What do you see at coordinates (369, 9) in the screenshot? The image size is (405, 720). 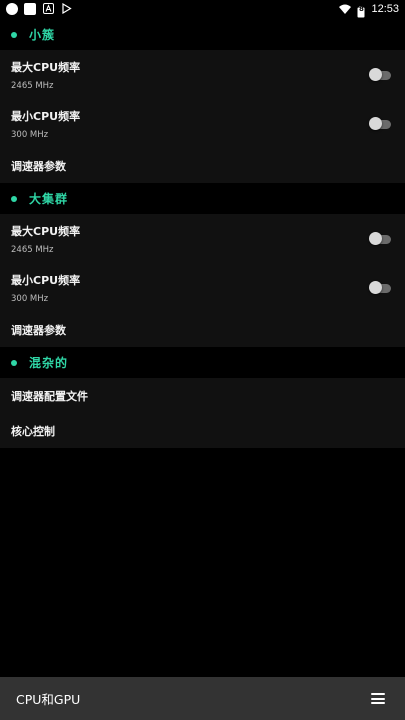 I see `status-right-icons: 8 12:53` at bounding box center [369, 9].